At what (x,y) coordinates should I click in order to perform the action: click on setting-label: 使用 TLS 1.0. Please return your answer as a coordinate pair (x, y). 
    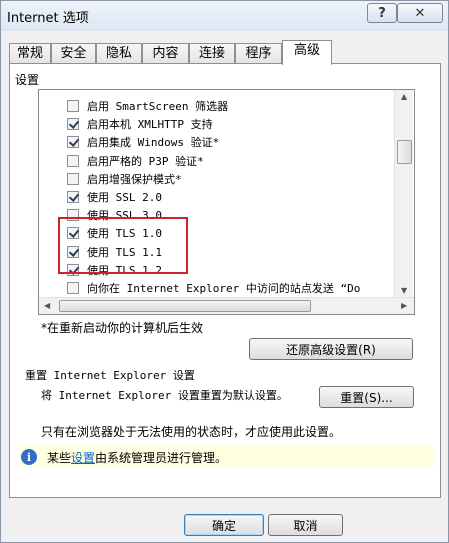
    Looking at the image, I should click on (124, 234).